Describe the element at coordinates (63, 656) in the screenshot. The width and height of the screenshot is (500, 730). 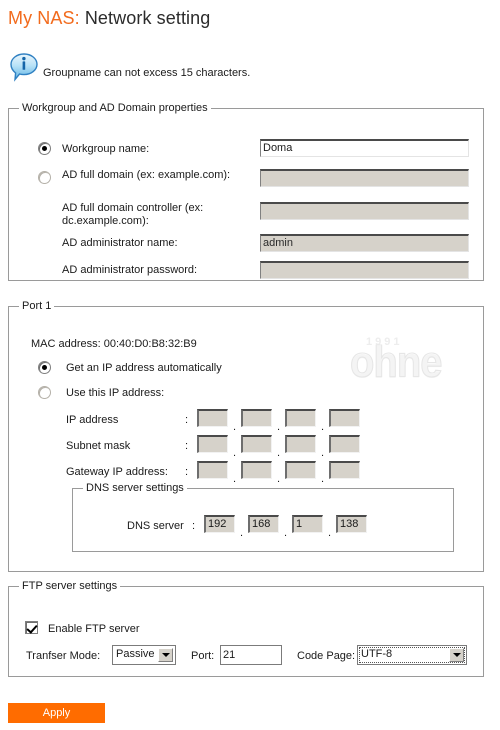
I see `label-transfer-mode: Tranfser Mode:` at that location.